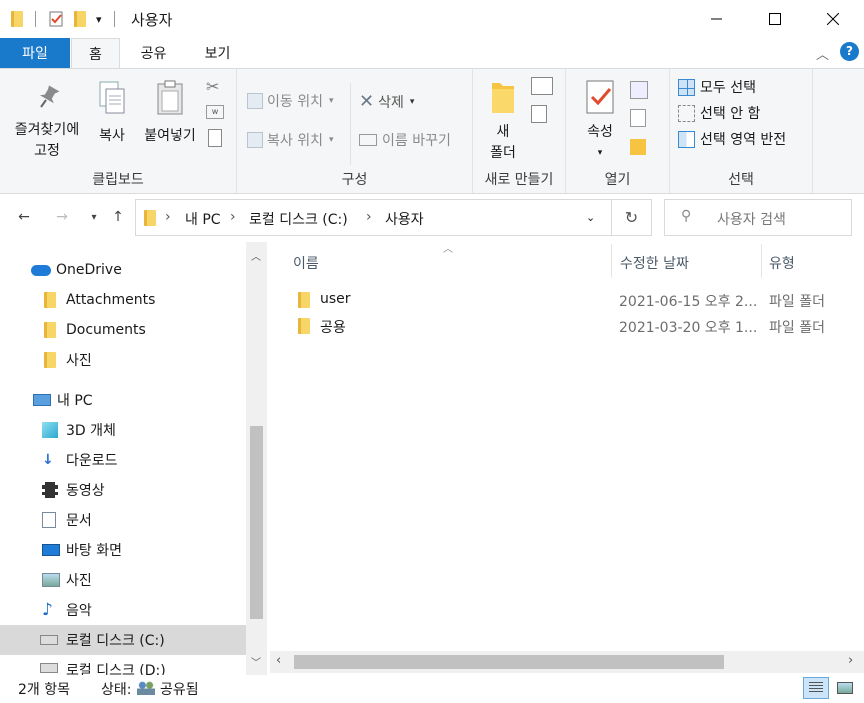 The image size is (864, 703). What do you see at coordinates (373, 217) in the screenshot?
I see `address-bar: › 내 PC › 로컬 디스크 (C:) › 사용자 ⌄` at bounding box center [373, 217].